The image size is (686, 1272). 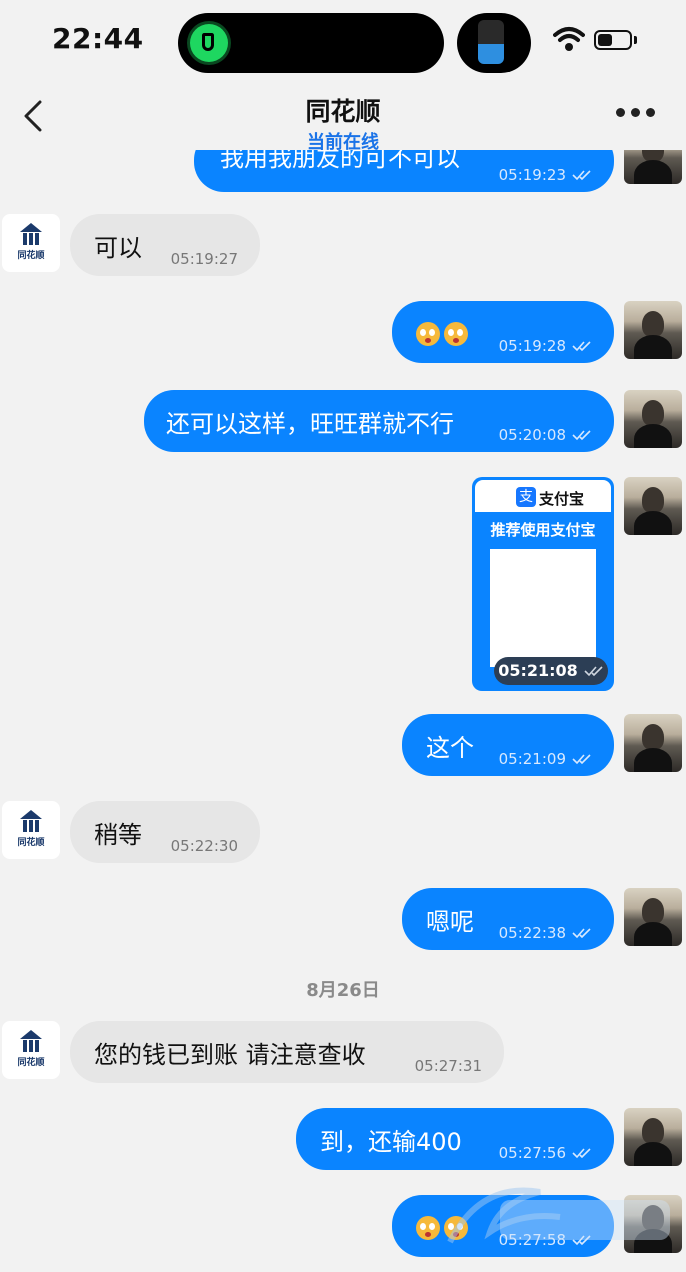 I want to click on emoji-group, so click(x=444, y=333).